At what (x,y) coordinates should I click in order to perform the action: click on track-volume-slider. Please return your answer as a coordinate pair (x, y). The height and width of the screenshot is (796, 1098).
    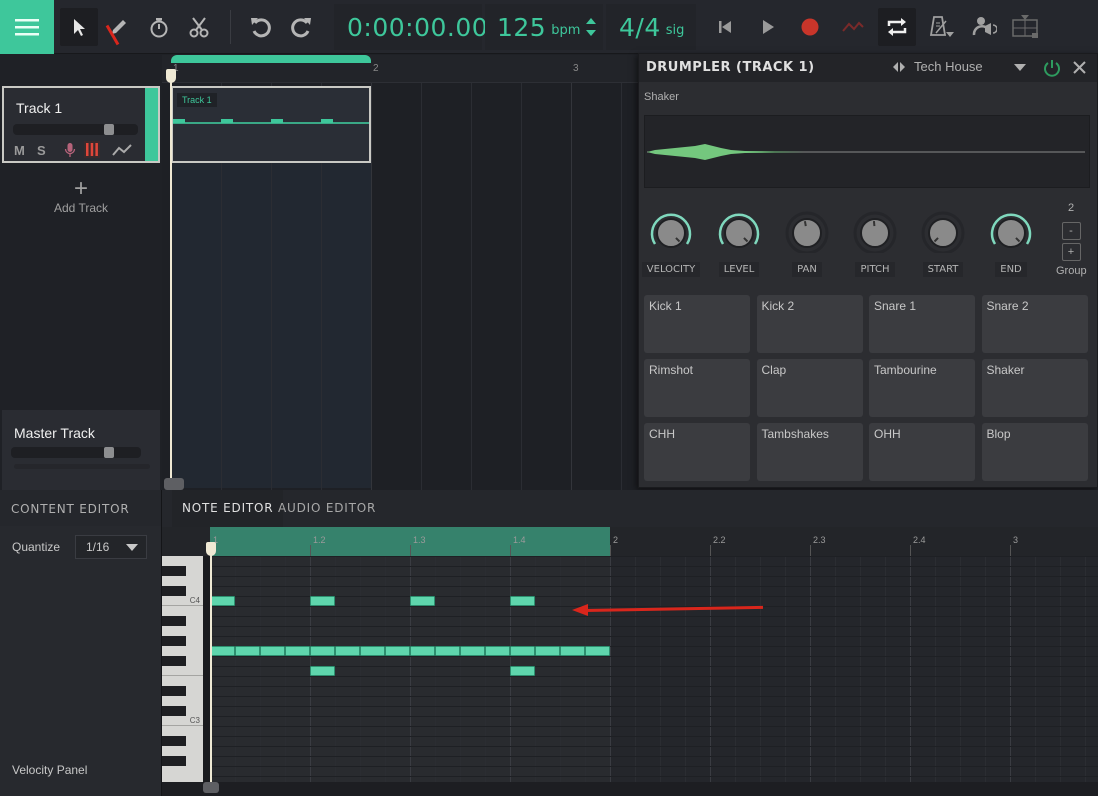
    Looking at the image, I should click on (75, 129).